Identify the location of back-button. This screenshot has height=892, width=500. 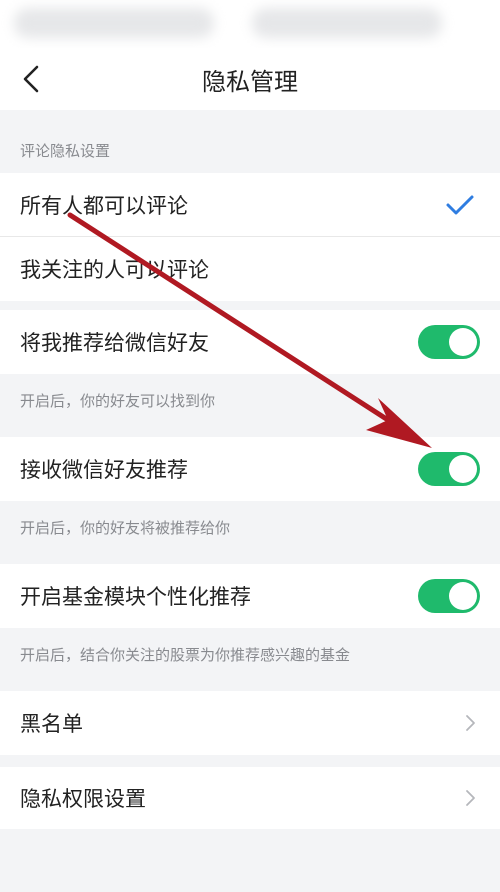
(31, 79).